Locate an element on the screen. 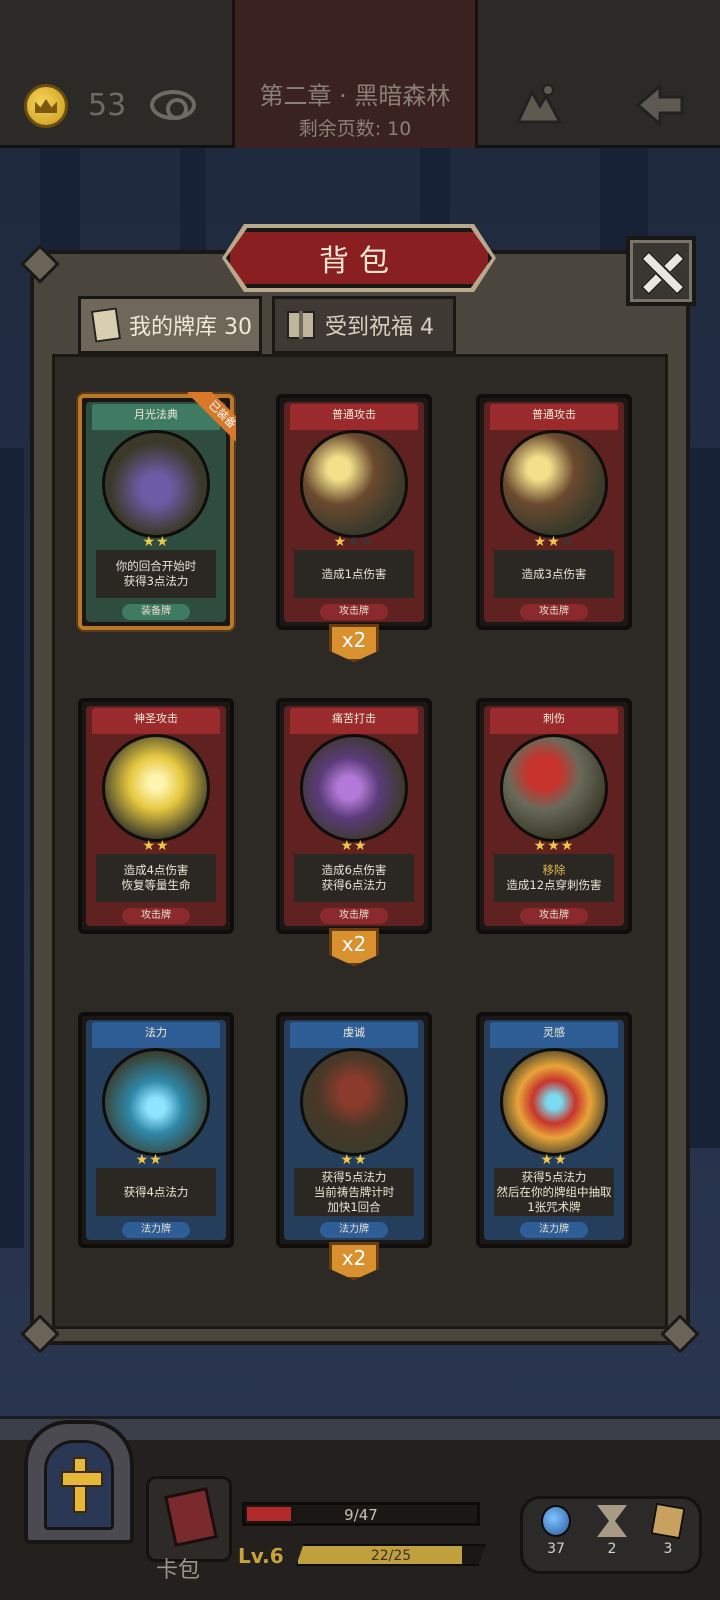 This screenshot has width=720, height=1600. chapter-panel: 第二章 · 黑暗森林 剩余页数: 10 is located at coordinates (355, 74).